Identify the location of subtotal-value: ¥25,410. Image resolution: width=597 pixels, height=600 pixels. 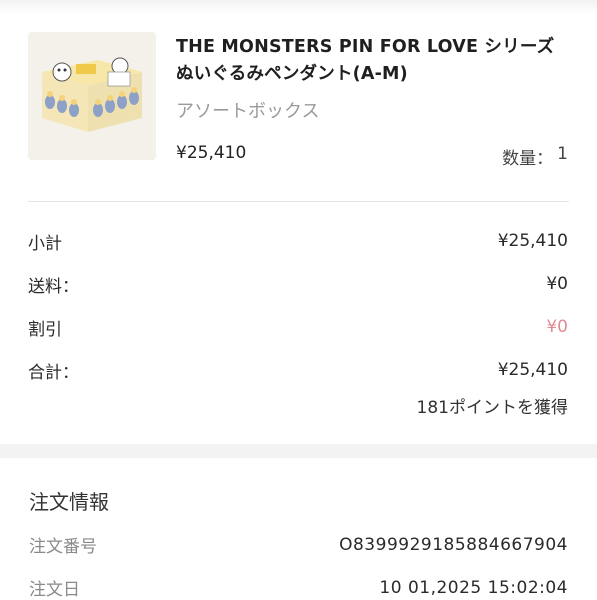
(532, 241).